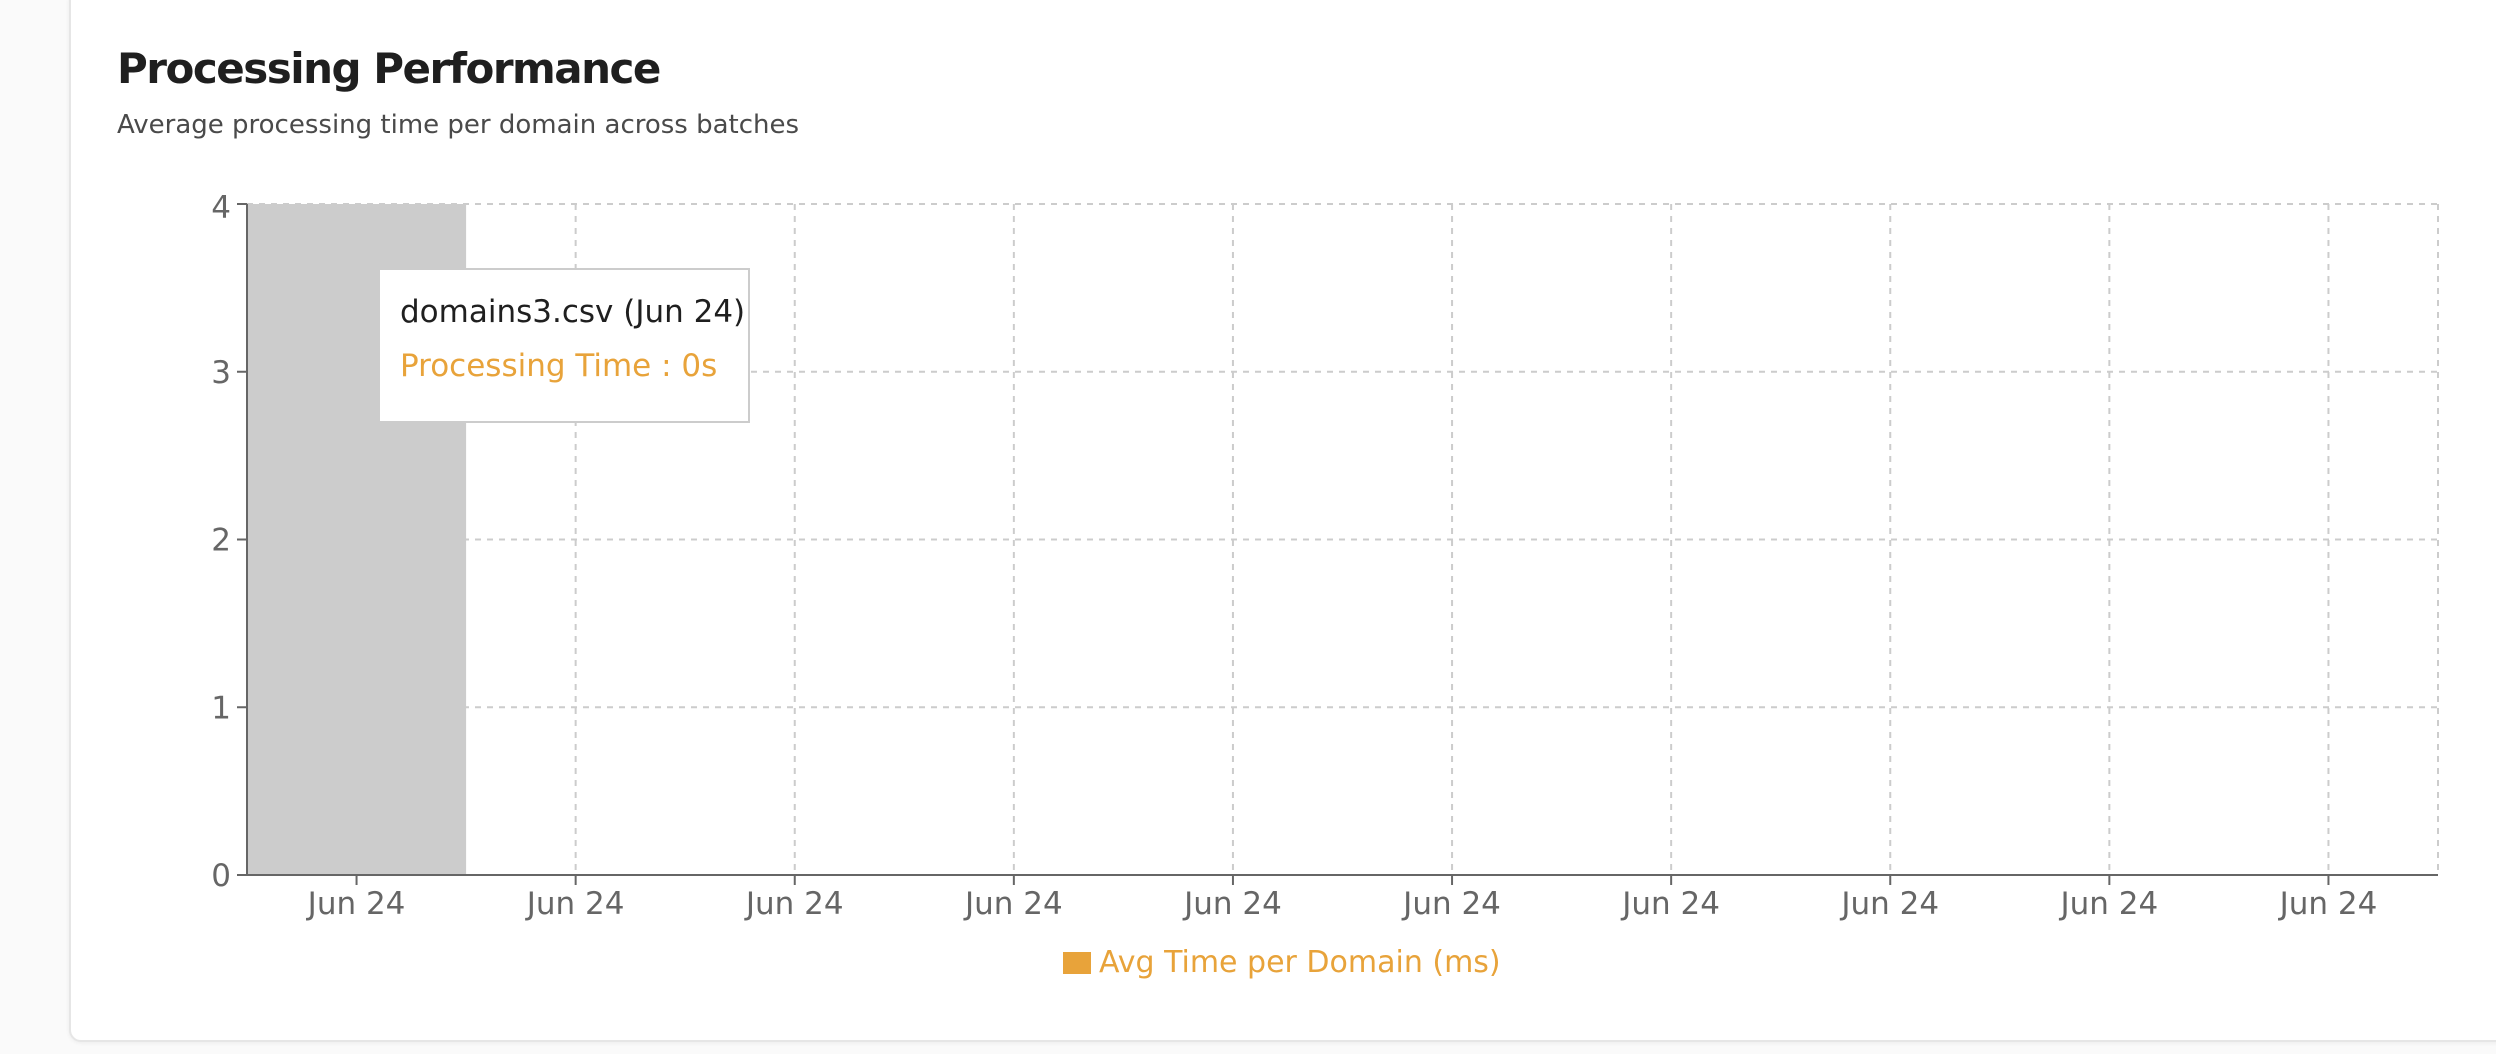 The image size is (2496, 1054). Describe the element at coordinates (221, 876) in the screenshot. I see `y-tick-label: 0` at that location.